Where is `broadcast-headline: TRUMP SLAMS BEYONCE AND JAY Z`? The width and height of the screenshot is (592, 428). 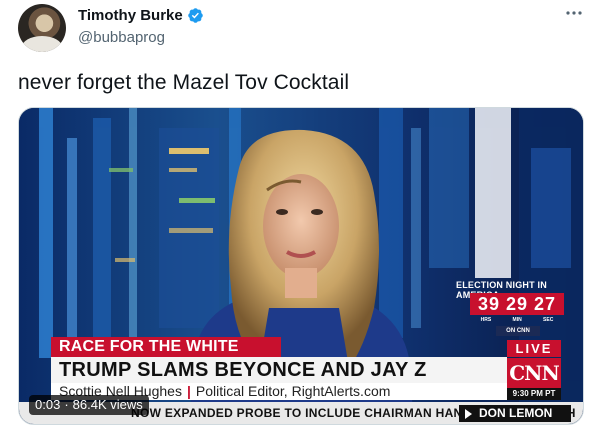
broadcast-headline: TRUMP SLAMS BEYONCE AND JAY Z is located at coordinates (279, 370).